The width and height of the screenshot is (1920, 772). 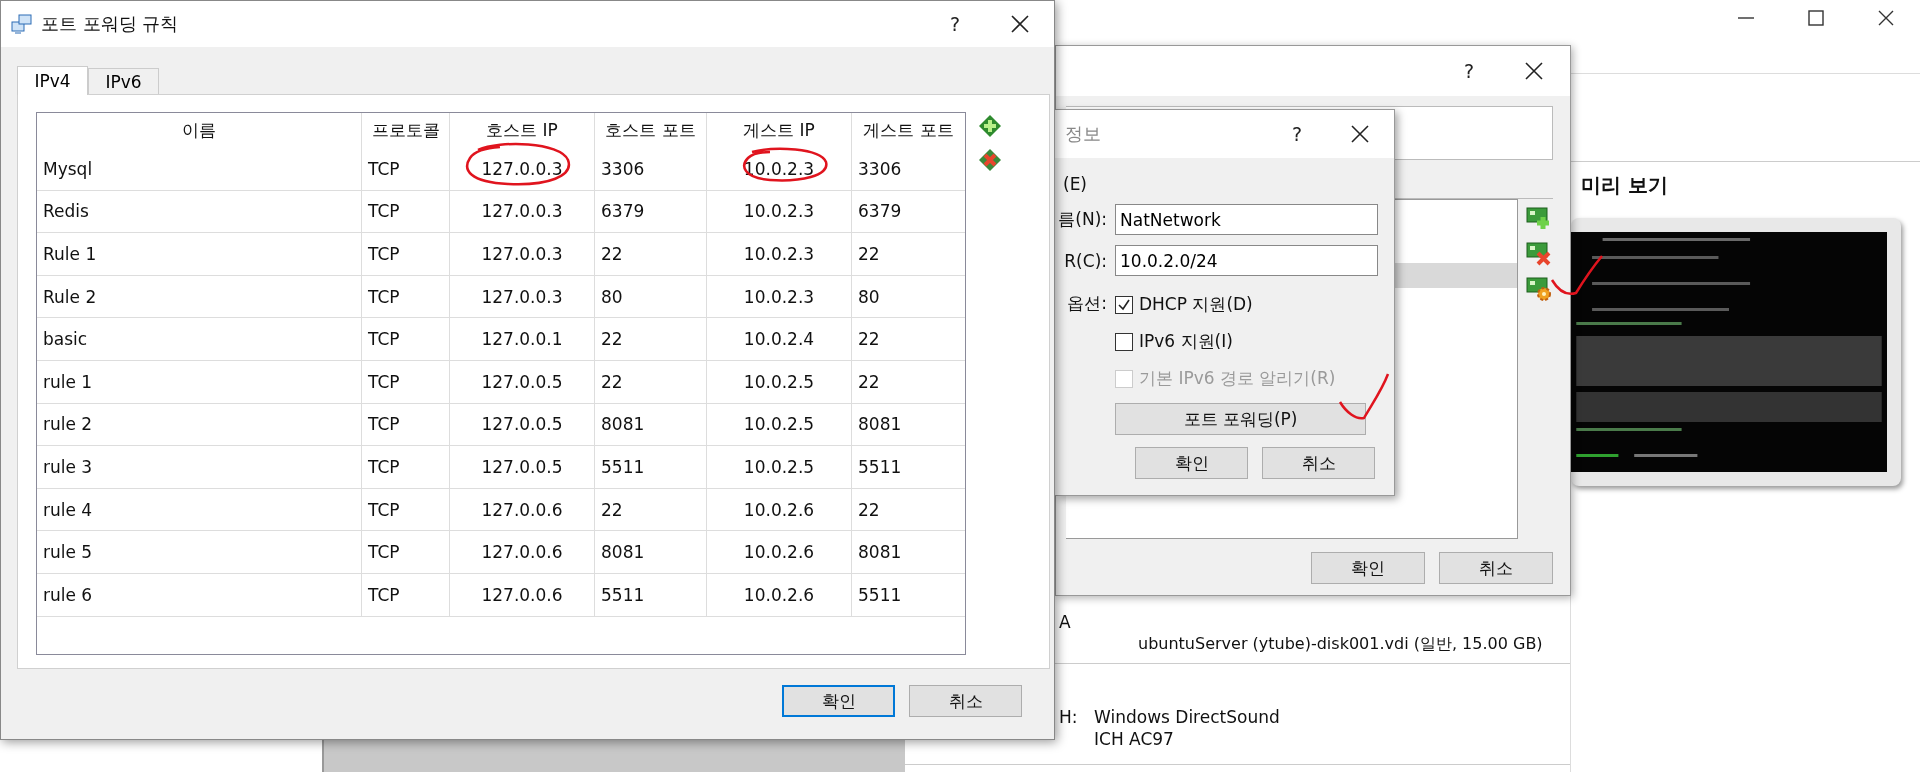 I want to click on column-header: 게스트 포트, so click(x=908, y=130).